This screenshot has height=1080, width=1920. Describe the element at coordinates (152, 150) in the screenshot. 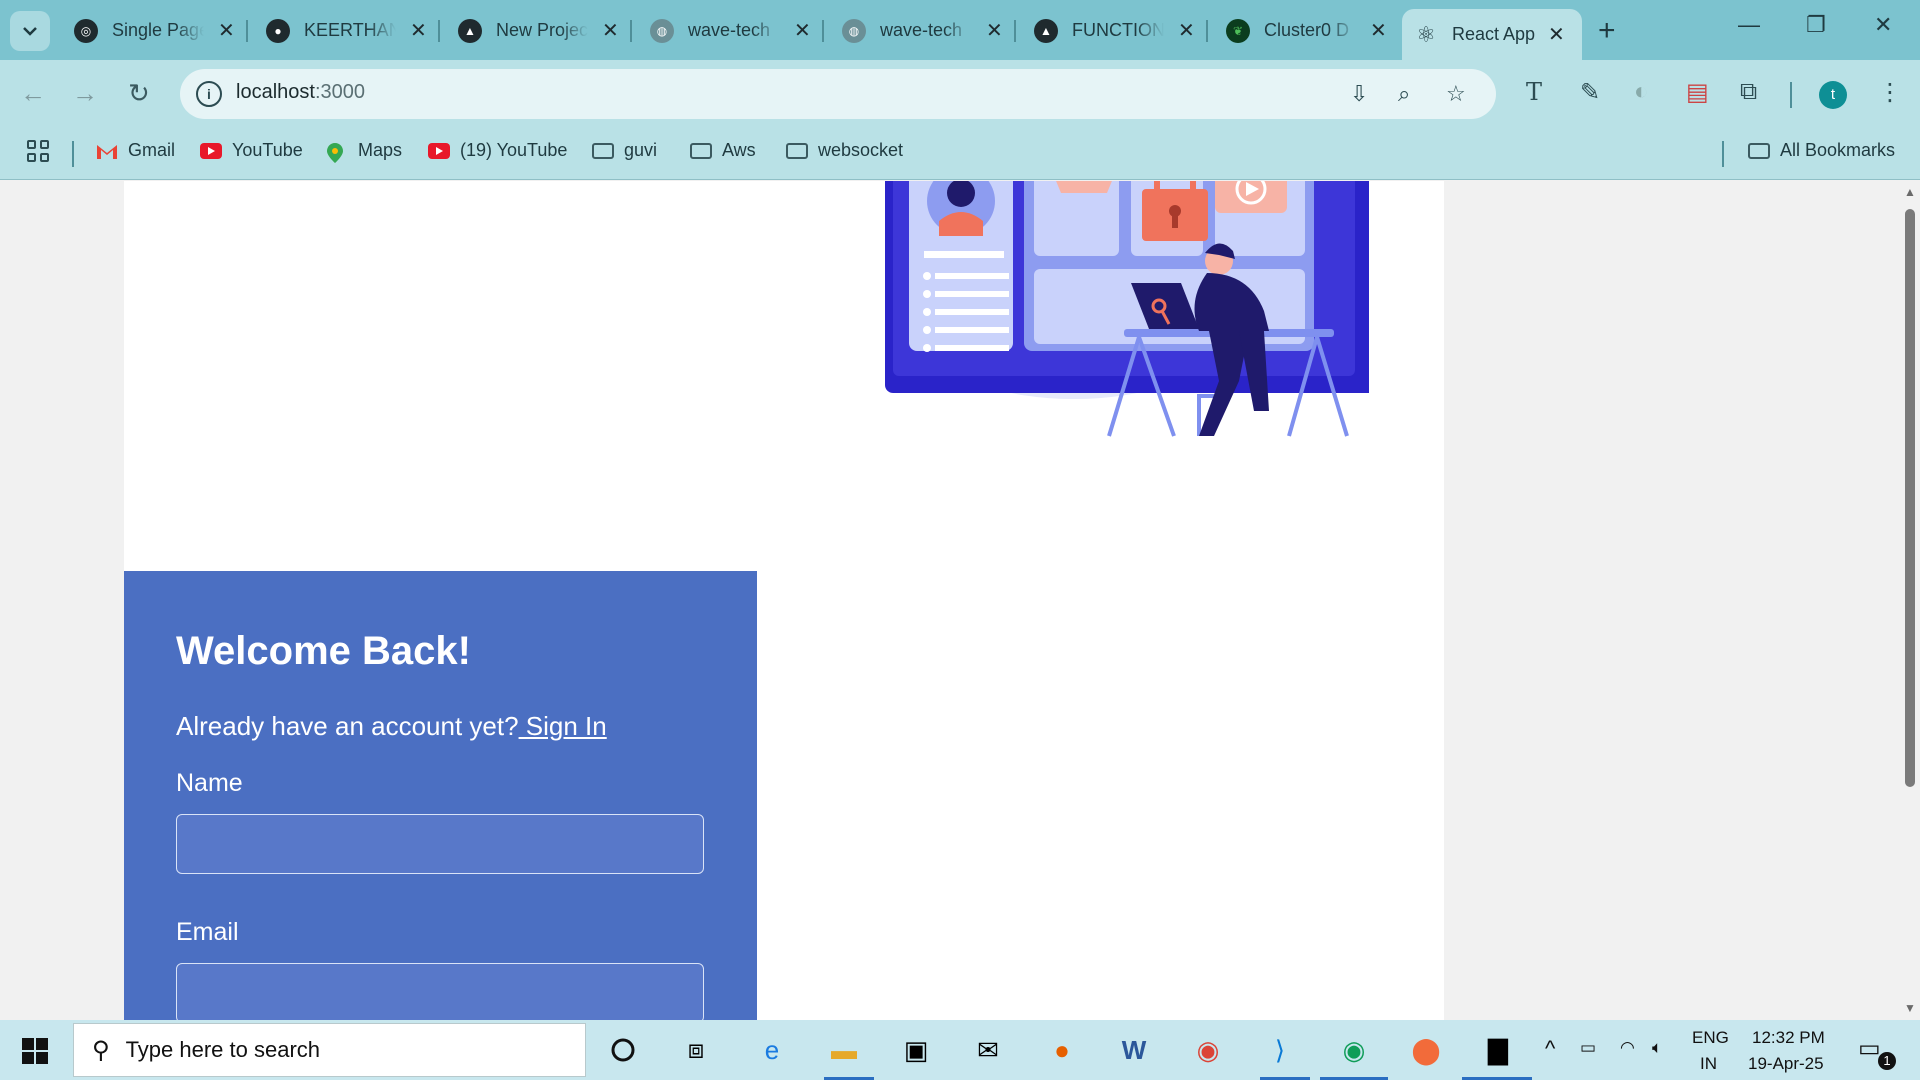

I see `bookmark-label: Gmail` at that location.